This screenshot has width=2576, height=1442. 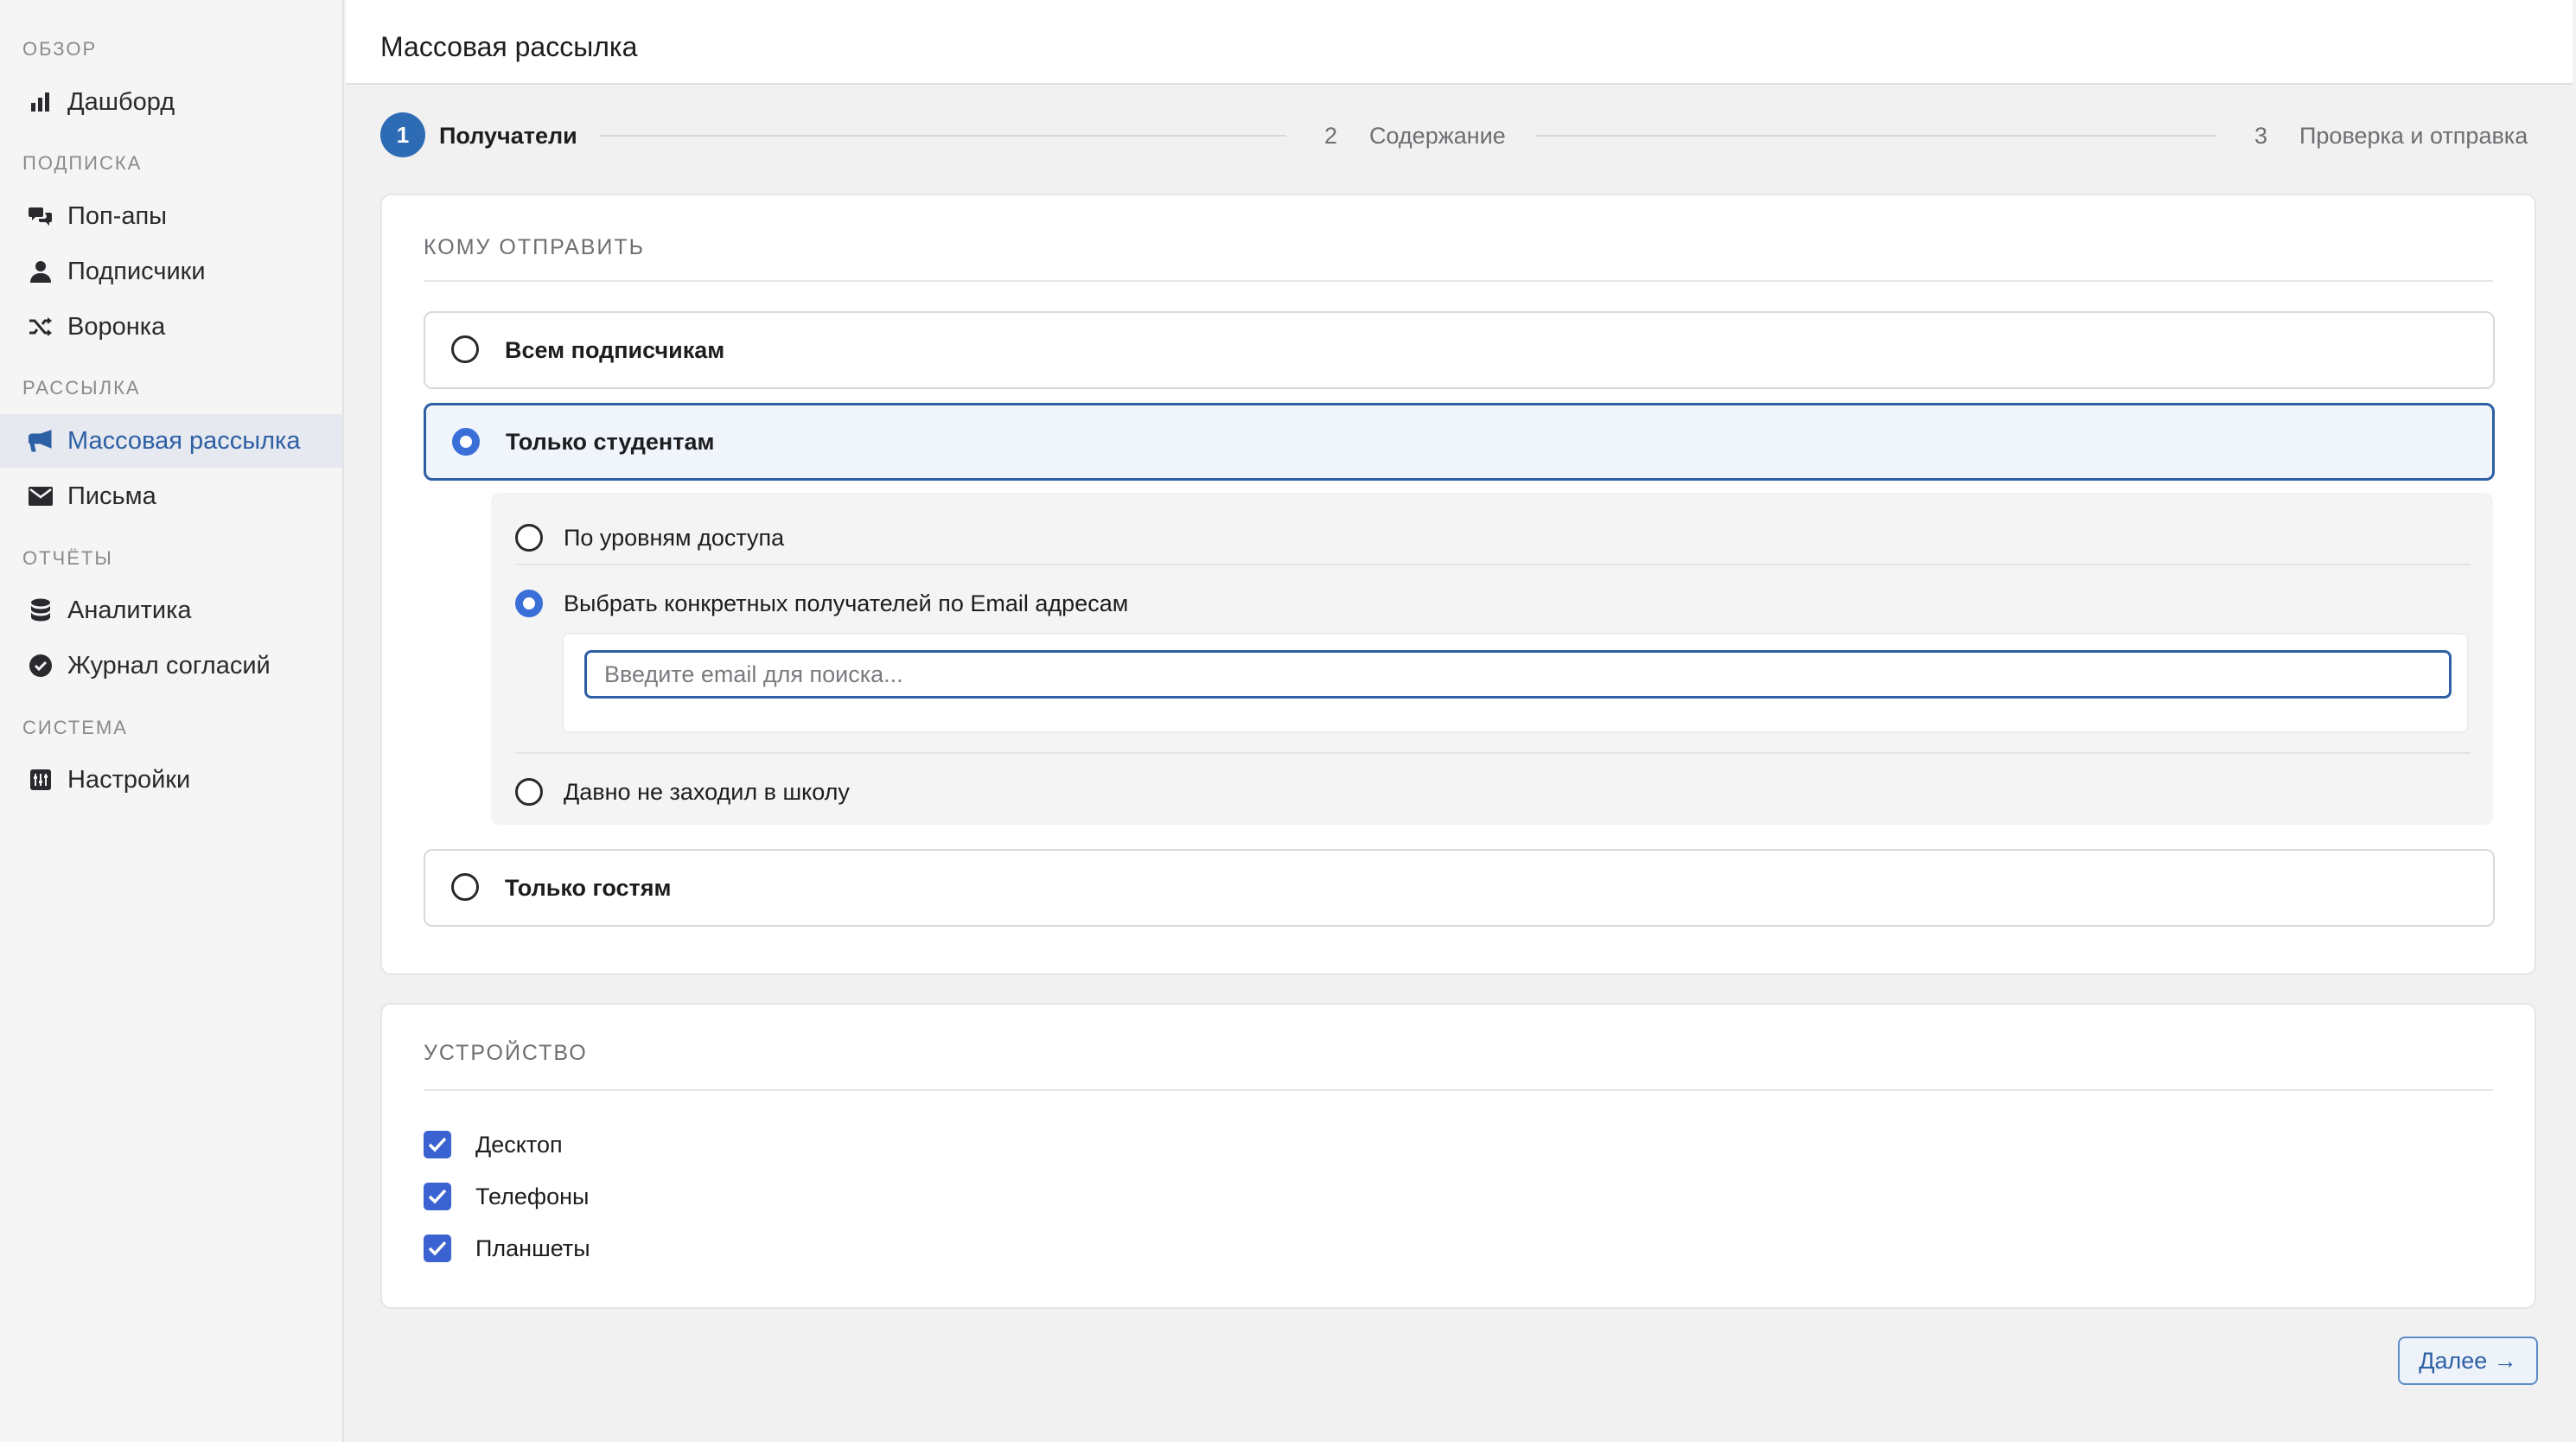 I want to click on user-icon, so click(x=41, y=271).